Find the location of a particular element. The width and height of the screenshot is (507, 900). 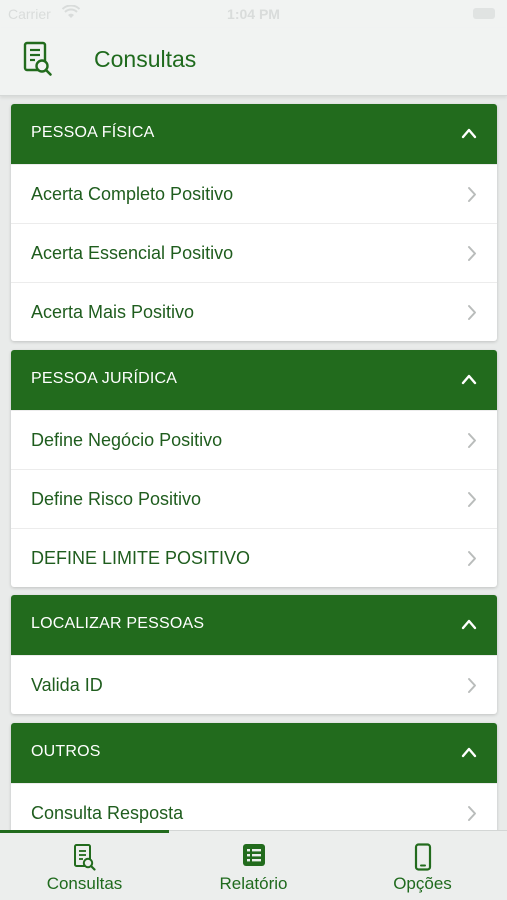

section-localizar-pessoas: LOCALIZAR PESSOAS Valida ID is located at coordinates (254, 654).